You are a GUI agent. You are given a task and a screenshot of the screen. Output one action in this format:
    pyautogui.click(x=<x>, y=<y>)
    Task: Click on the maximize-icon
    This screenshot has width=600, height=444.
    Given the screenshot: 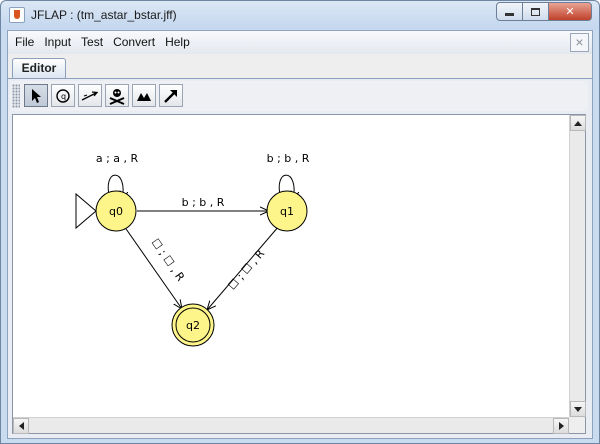 What is the action you would take?
    pyautogui.click(x=535, y=11)
    